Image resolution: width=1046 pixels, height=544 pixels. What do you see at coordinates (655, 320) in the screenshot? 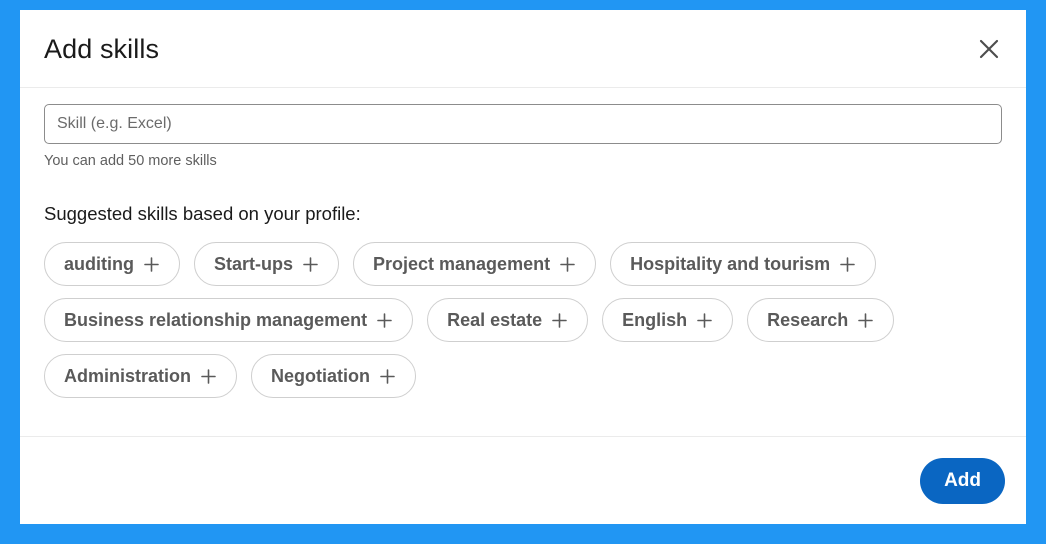
I see `suggested-skill-label: English` at bounding box center [655, 320].